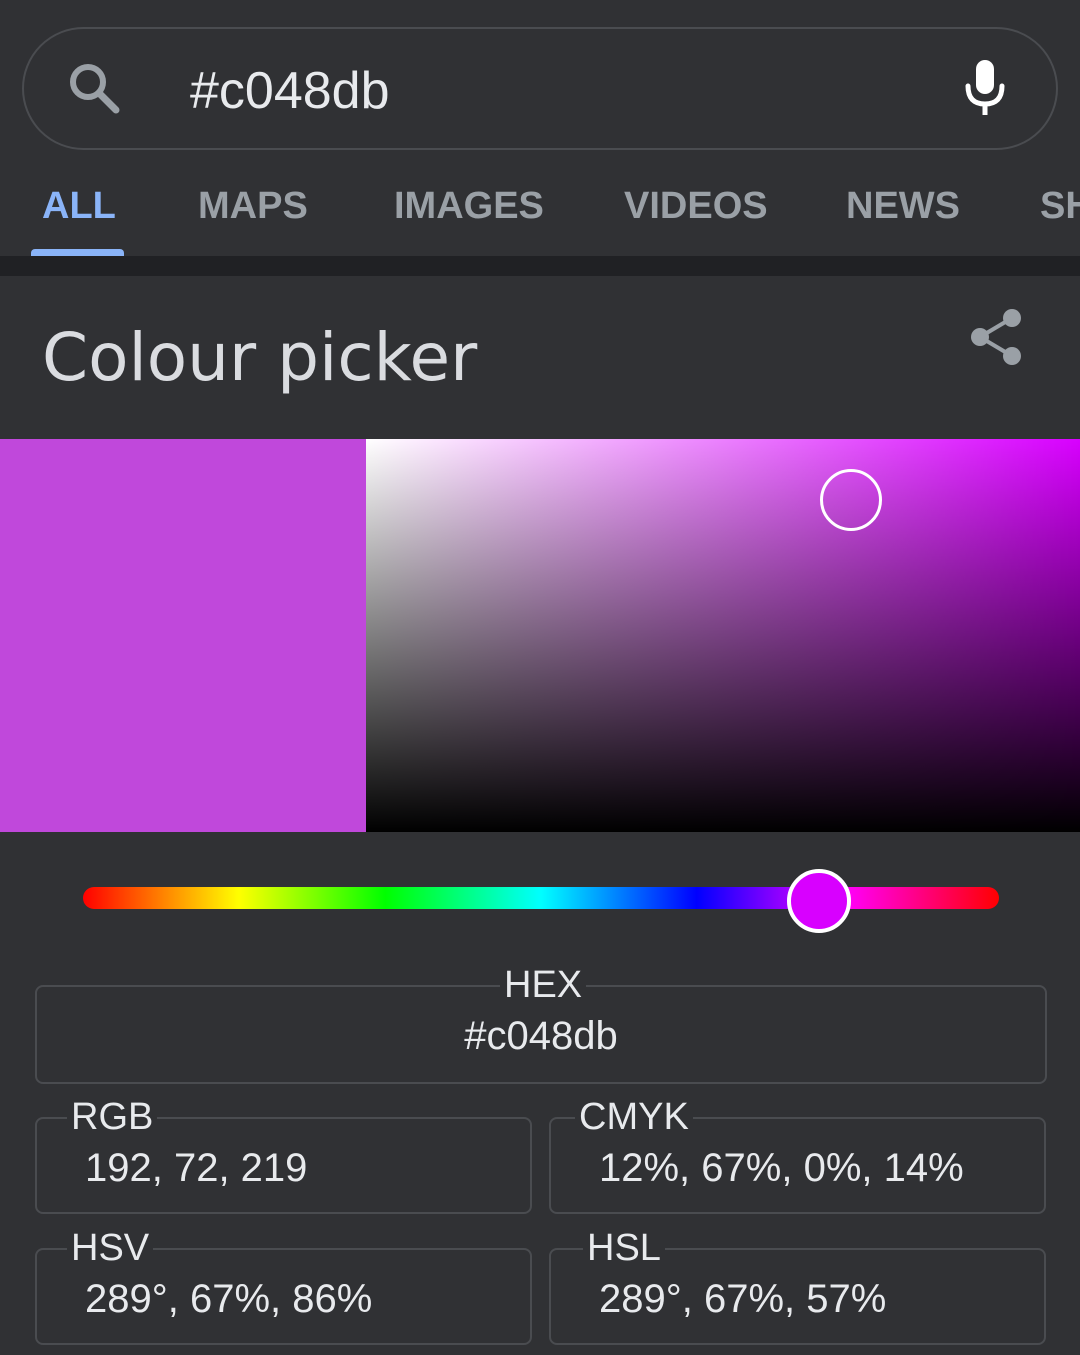 Image resolution: width=1080 pixels, height=1355 pixels. What do you see at coordinates (696, 206) in the screenshot?
I see `tab-videos: VIDEOS` at bounding box center [696, 206].